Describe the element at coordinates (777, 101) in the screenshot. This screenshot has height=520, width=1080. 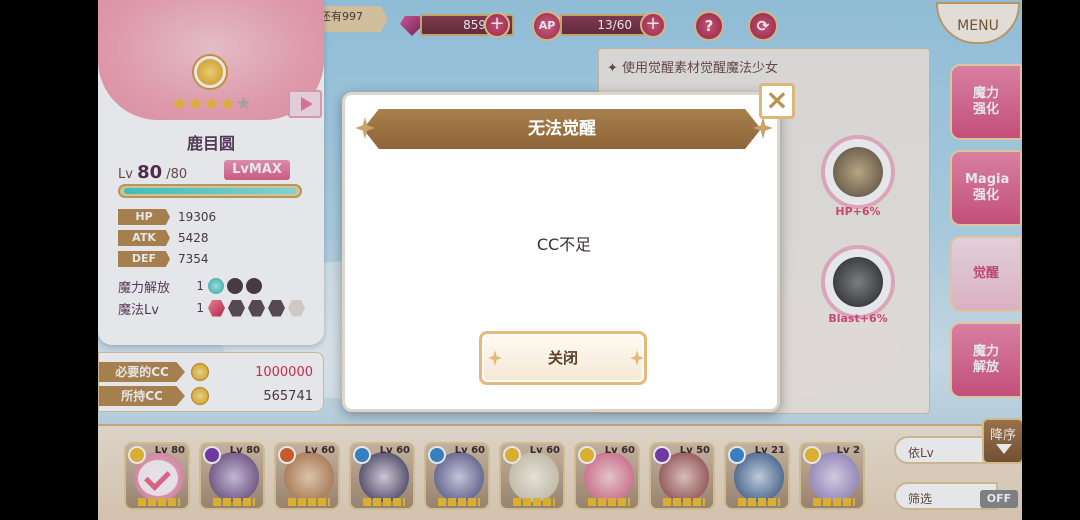
I see `close-icon: ×` at that location.